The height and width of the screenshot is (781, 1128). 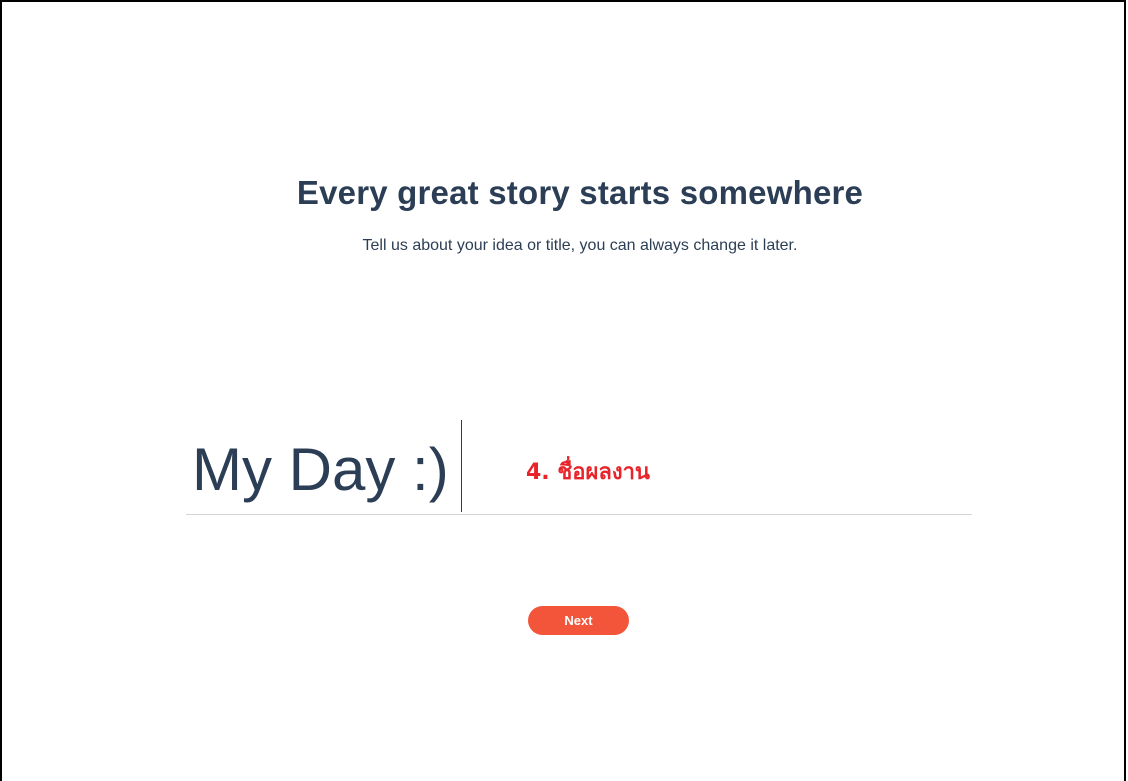 I want to click on story-title-value: My Day :), so click(x=320, y=470).